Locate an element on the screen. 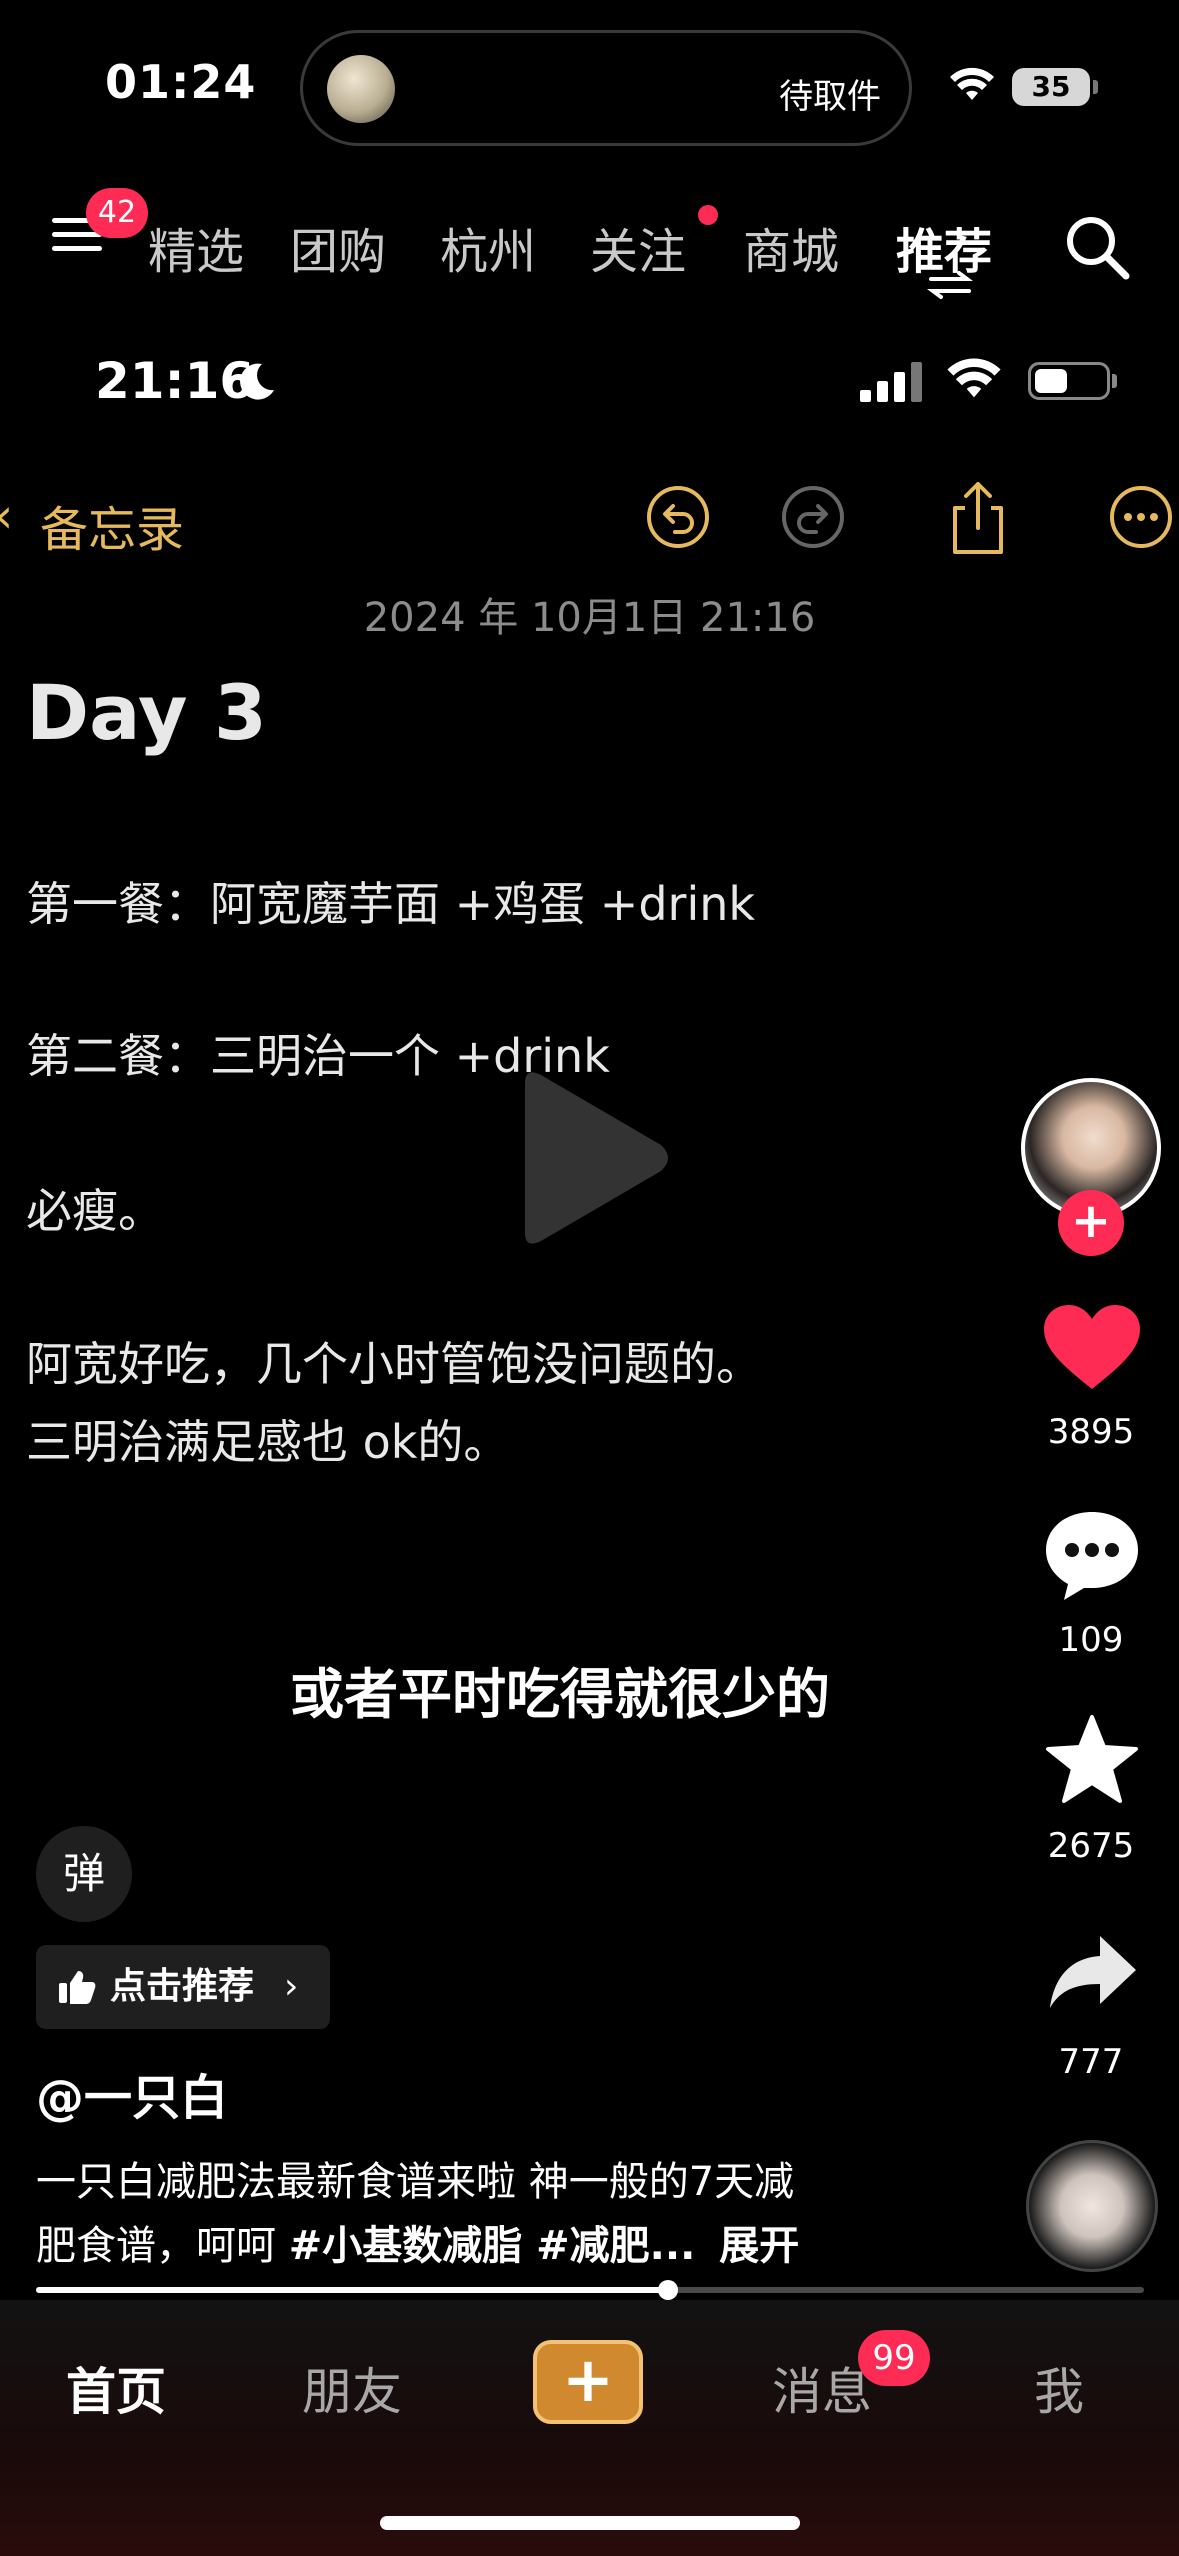  favorite-count: 2675 is located at coordinates (1091, 1846).